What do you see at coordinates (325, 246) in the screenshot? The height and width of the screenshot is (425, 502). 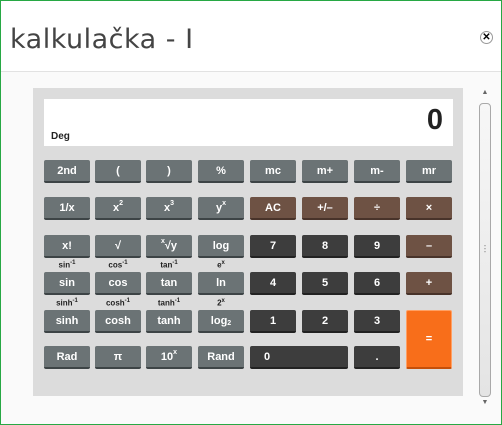 I see `digit-8-button: 8` at bounding box center [325, 246].